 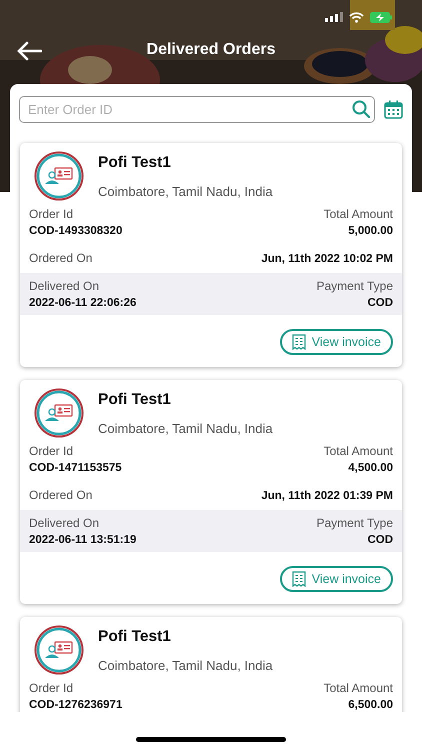 I want to click on order-id: COD-1471153575, so click(x=75, y=468).